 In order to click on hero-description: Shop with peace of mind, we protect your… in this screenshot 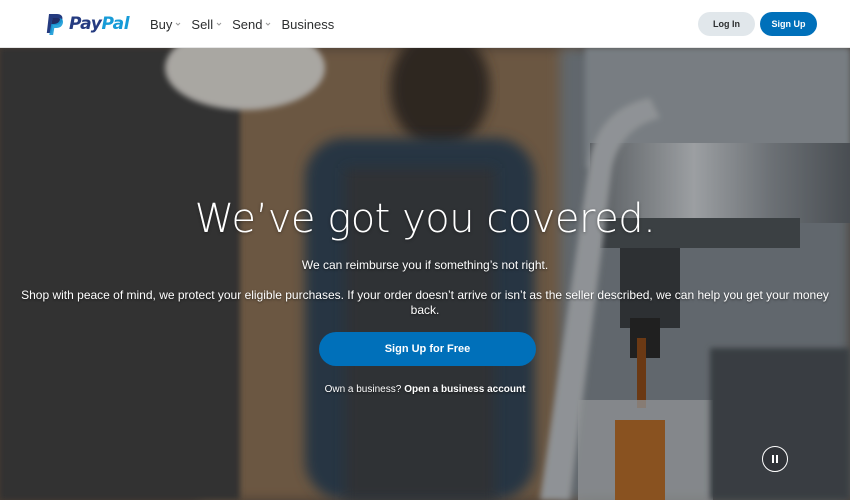, I will do `click(425, 302)`.